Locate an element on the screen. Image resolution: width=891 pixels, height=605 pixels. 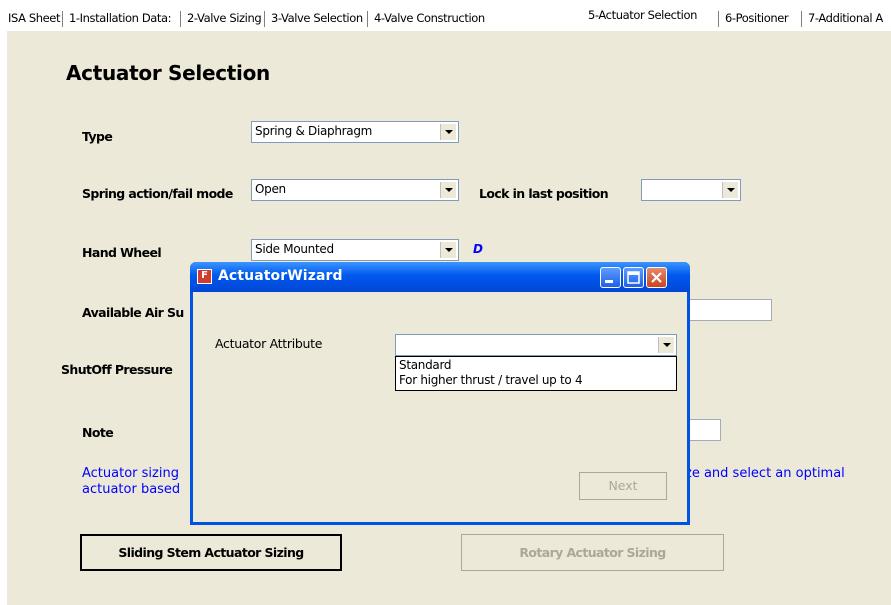
tab-positioner: 6-Positioner is located at coordinates (756, 19).